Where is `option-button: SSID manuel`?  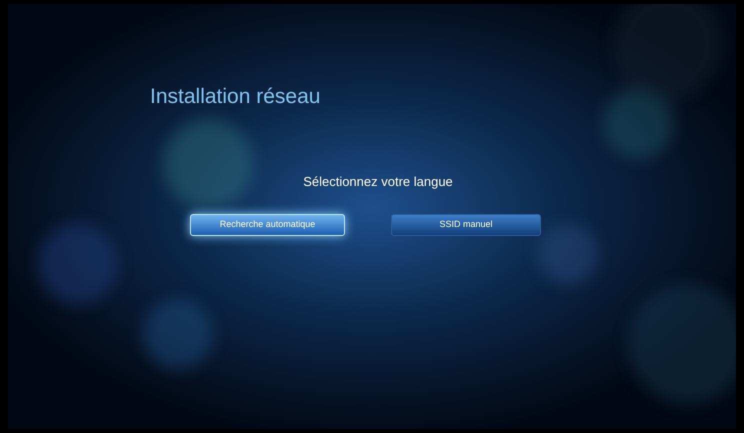
option-button: SSID manuel is located at coordinates (466, 225).